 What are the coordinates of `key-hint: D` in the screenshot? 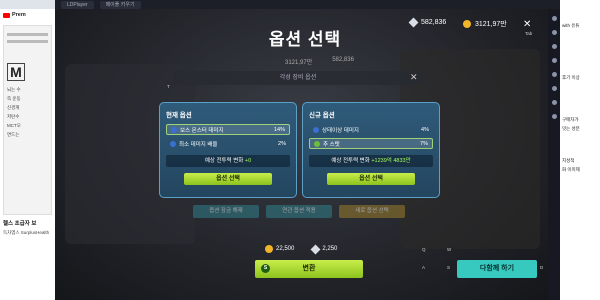 It's located at (542, 267).